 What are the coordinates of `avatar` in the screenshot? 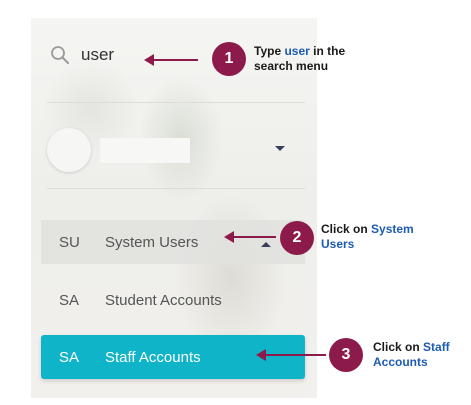 It's located at (69, 150).